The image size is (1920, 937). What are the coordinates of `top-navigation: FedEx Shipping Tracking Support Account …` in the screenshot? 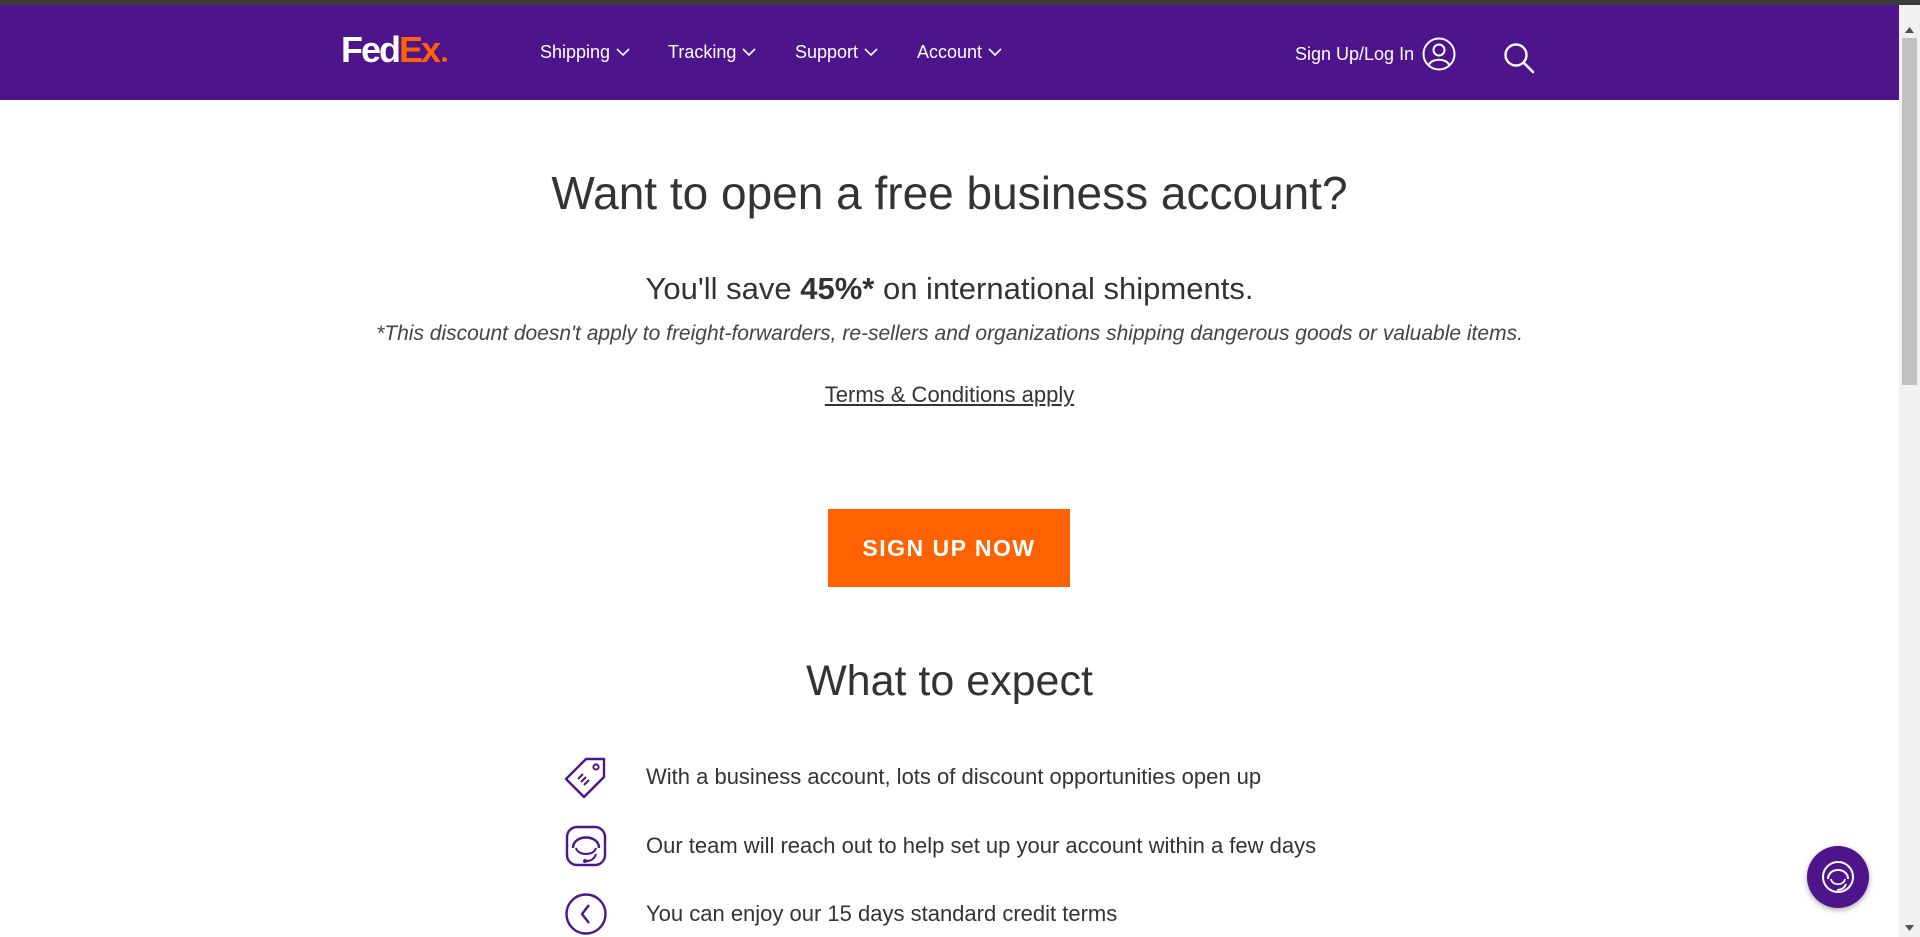 It's located at (949, 52).